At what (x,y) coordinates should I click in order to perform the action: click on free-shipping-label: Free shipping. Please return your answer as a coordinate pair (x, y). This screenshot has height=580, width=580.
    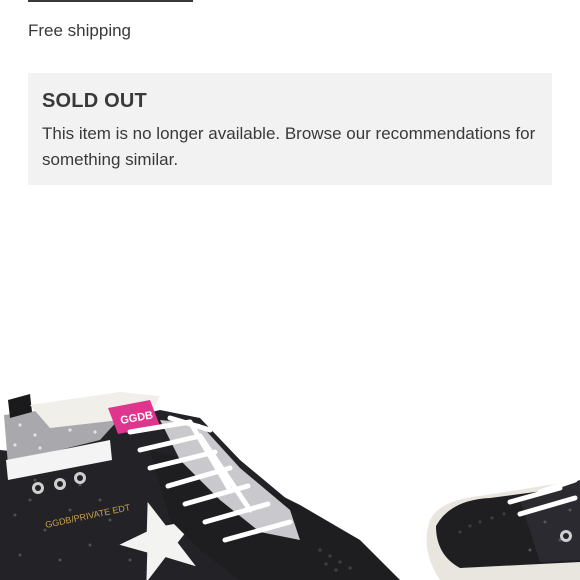
    Looking at the image, I should click on (80, 30).